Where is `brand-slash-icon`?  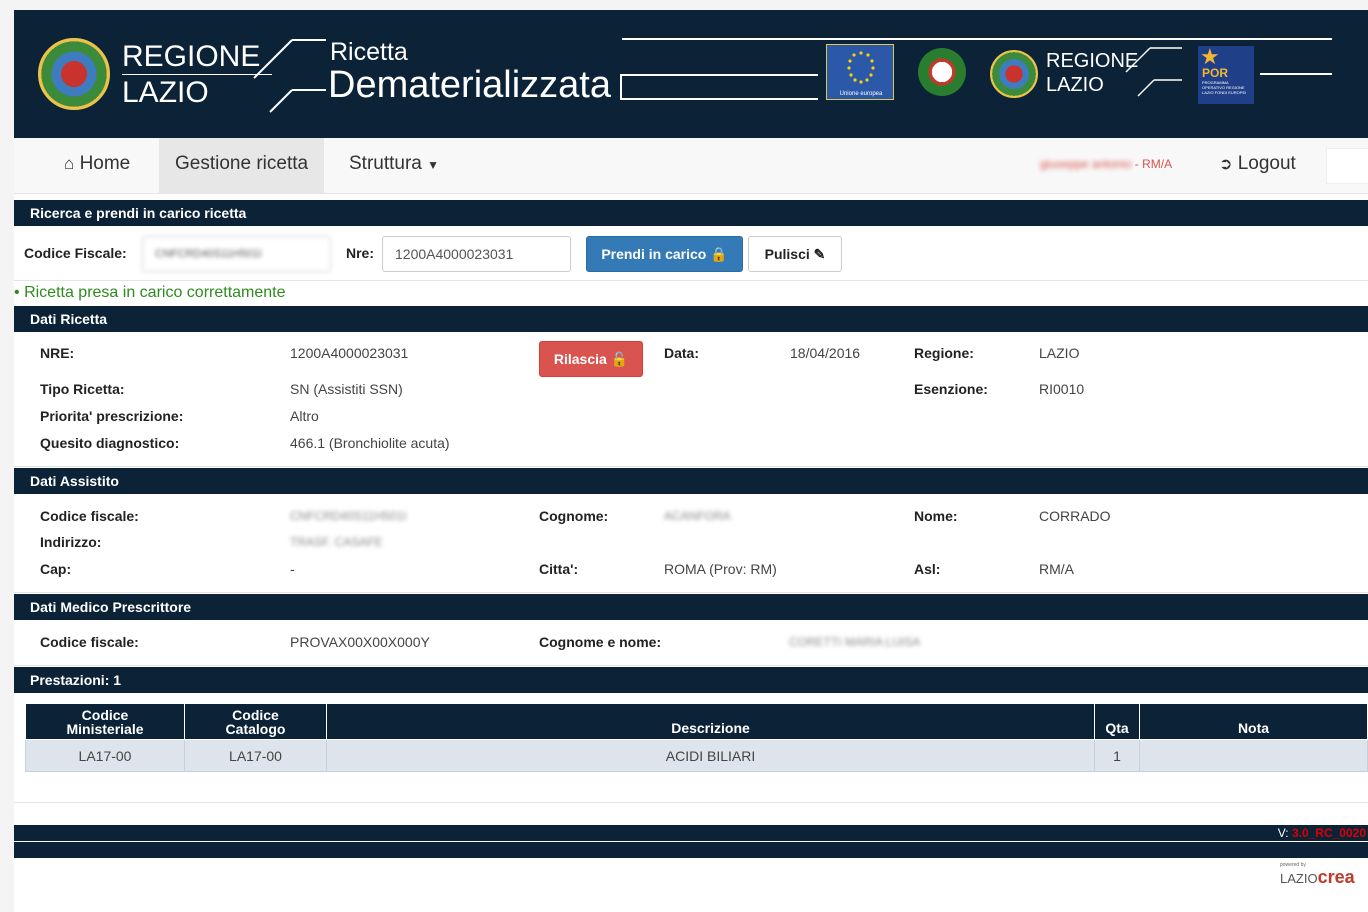
brand-slash-icon is located at coordinates (289, 76).